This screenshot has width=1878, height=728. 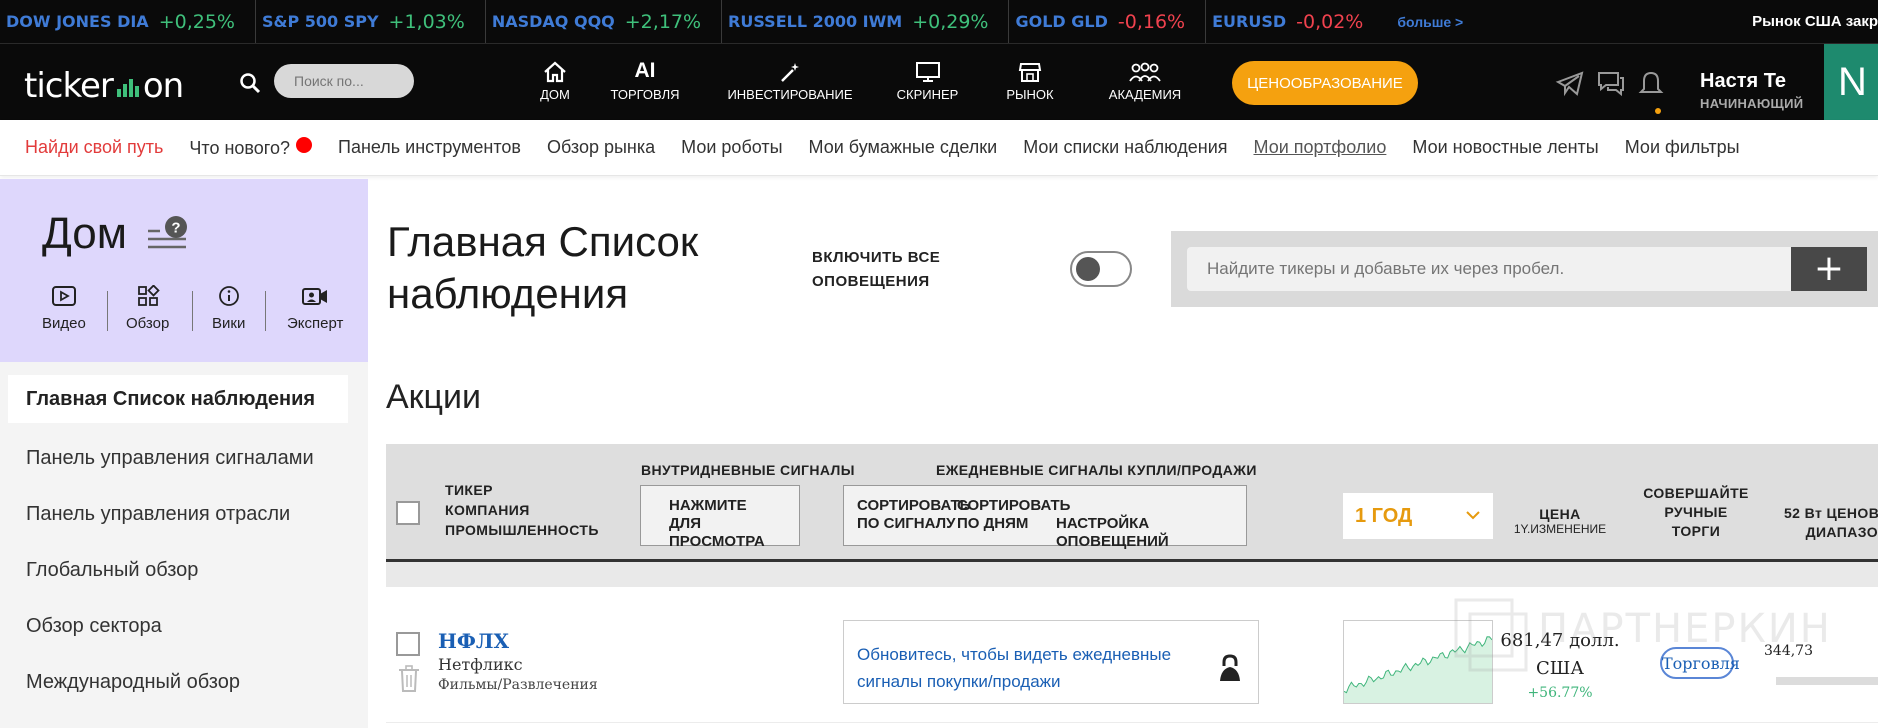 I want to click on nav-market: РЫНОК, so click(x=1030, y=82).